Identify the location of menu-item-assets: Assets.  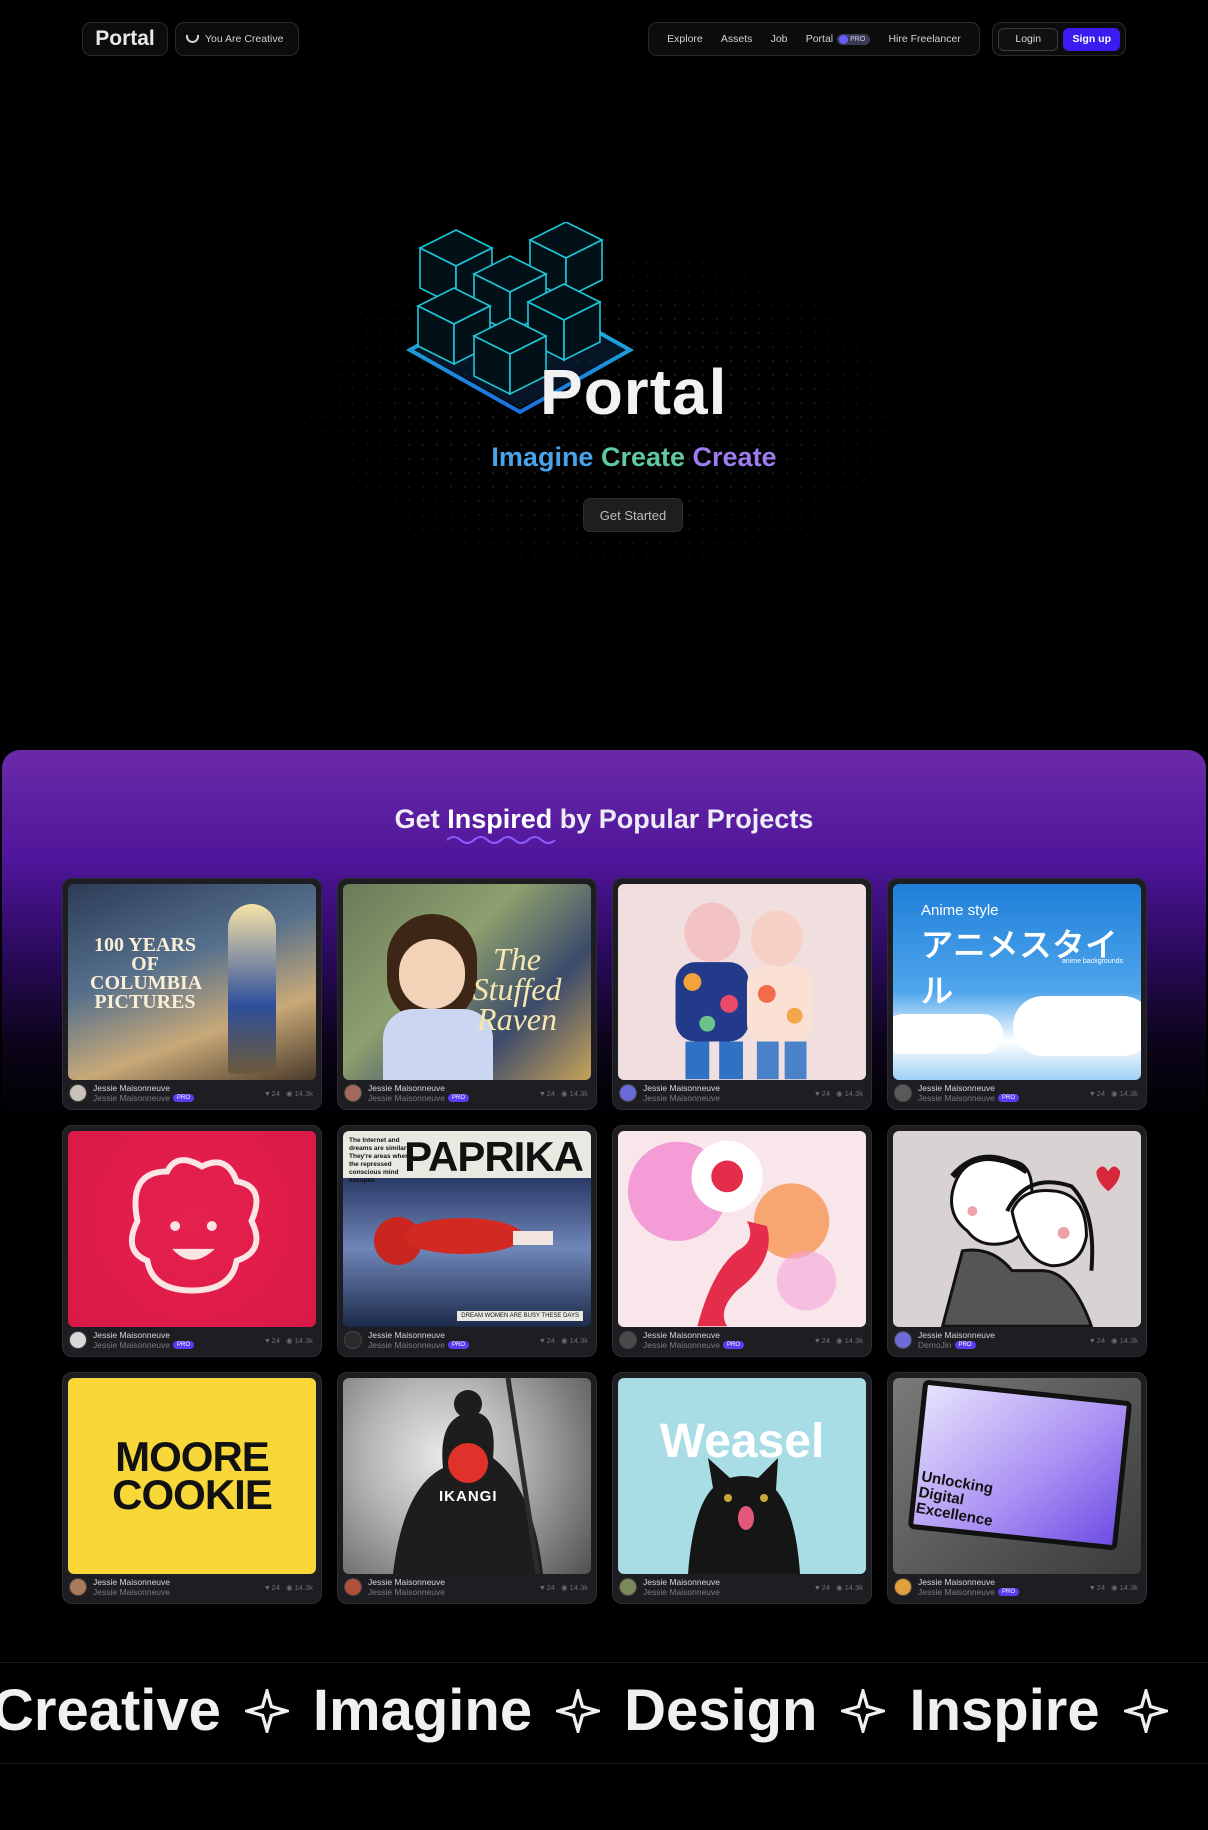
(737, 39).